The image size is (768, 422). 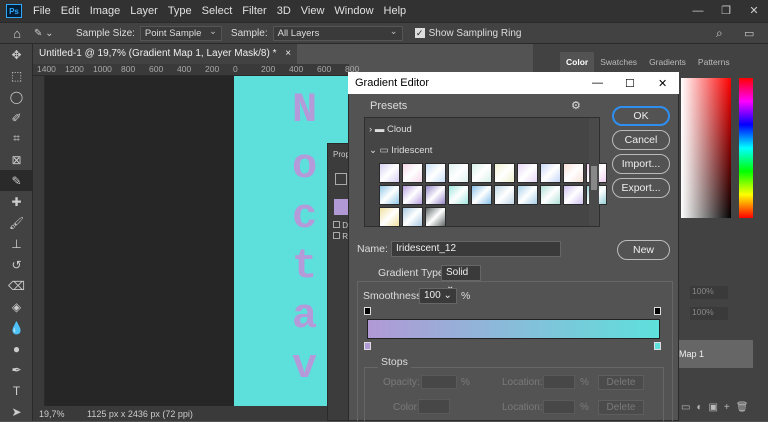 What do you see at coordinates (754, 11) in the screenshot?
I see `close-window-button: ✕` at bounding box center [754, 11].